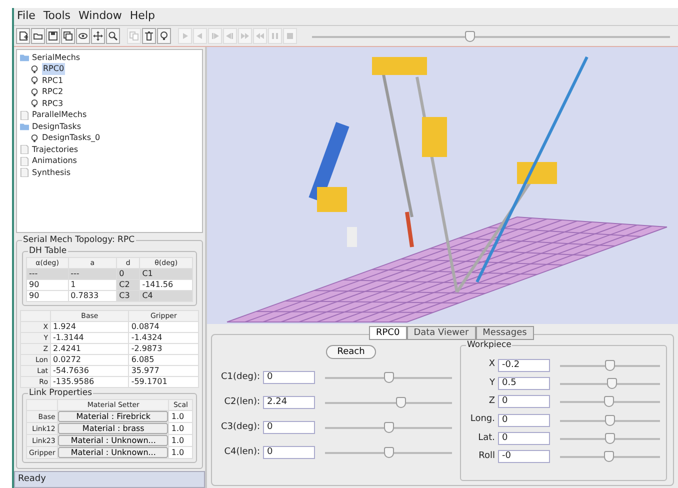 The width and height of the screenshot is (678, 488). What do you see at coordinates (56, 58) in the screenshot?
I see `tree-item: SerialMechs` at bounding box center [56, 58].